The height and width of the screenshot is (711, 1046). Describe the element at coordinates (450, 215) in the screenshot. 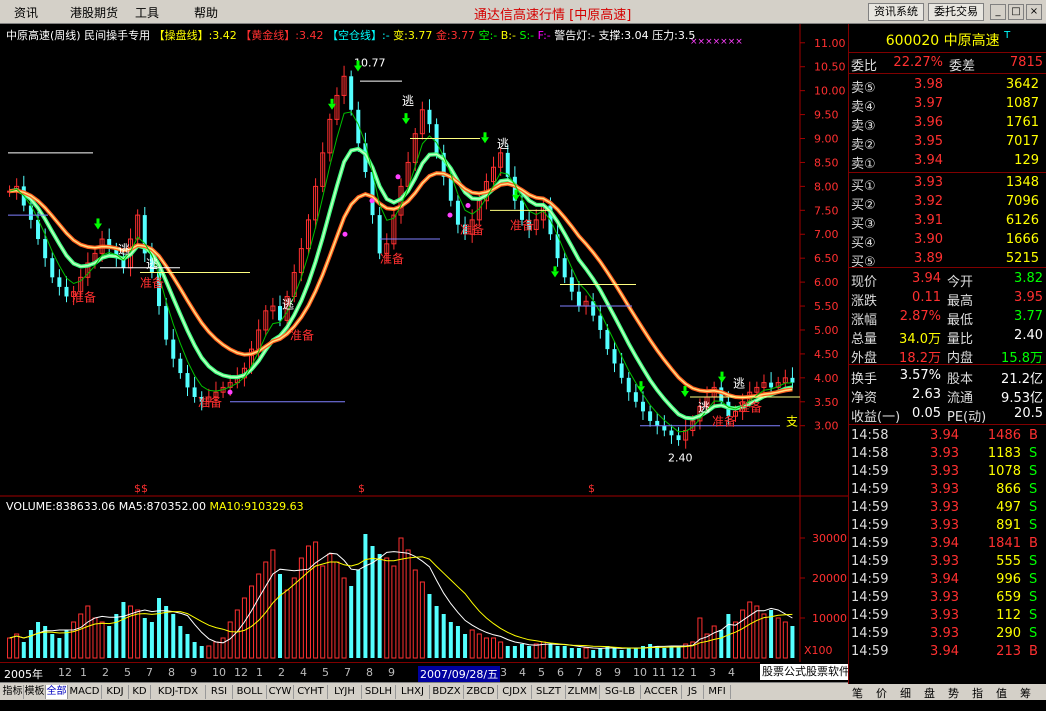

I see `marker-dot` at that location.